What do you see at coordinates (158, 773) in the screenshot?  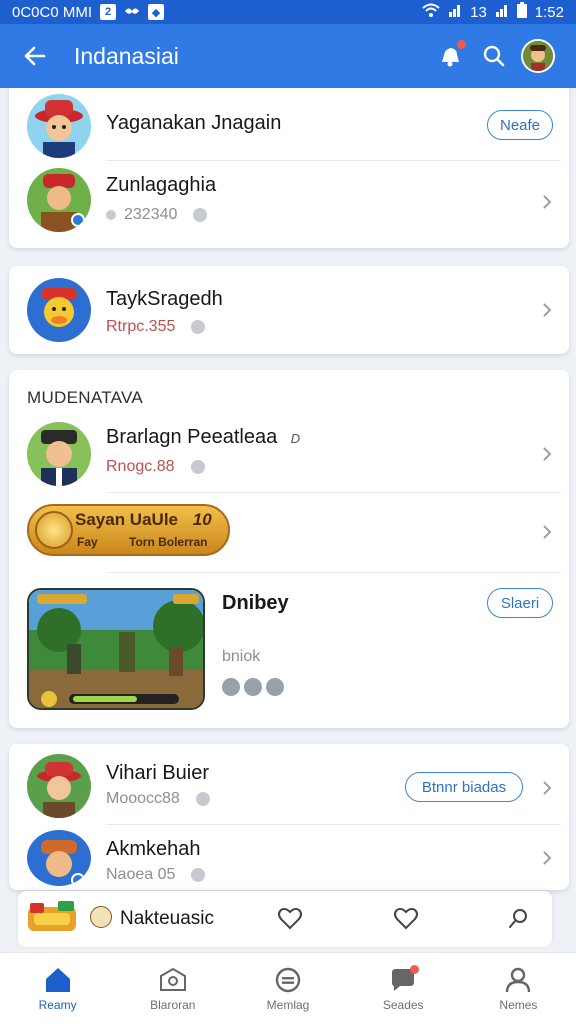 I see `contact-name: Vihari Buier` at bounding box center [158, 773].